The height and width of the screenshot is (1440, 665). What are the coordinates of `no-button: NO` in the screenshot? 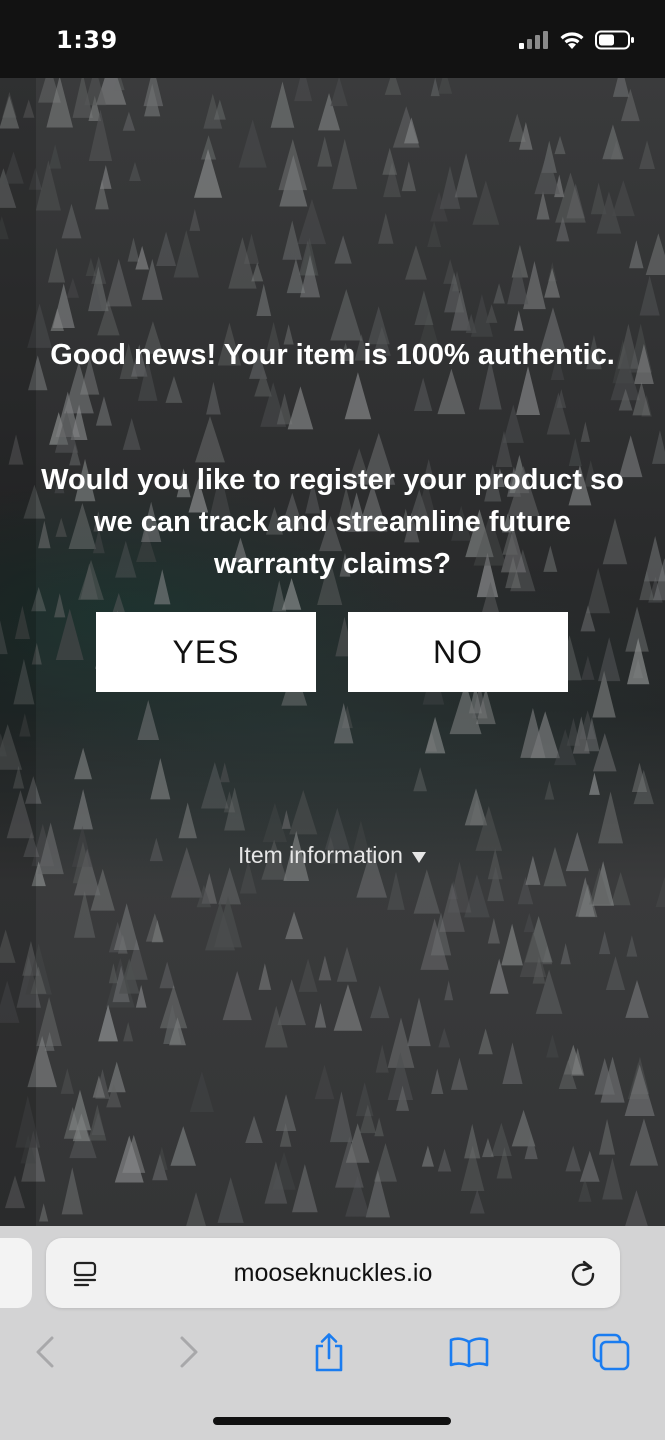 It's located at (458, 652).